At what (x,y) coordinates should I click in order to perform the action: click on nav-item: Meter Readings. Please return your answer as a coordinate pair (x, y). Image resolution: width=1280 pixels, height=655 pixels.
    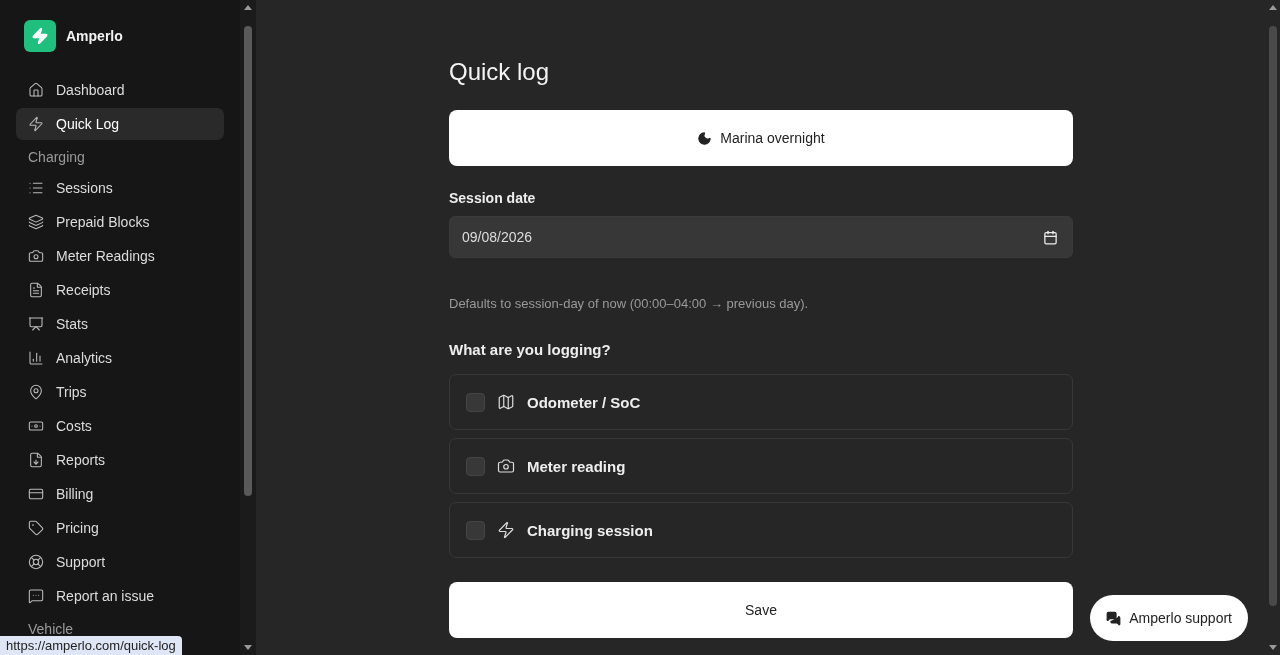
    Looking at the image, I should click on (120, 256).